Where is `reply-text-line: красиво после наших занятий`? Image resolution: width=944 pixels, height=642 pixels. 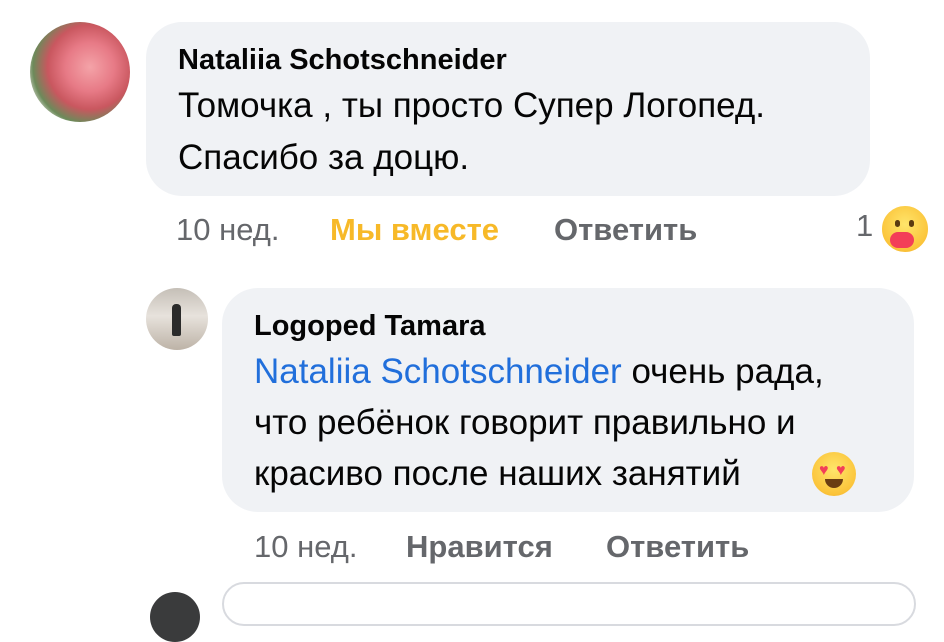
reply-text-line: красиво после наших занятий is located at coordinates (497, 473).